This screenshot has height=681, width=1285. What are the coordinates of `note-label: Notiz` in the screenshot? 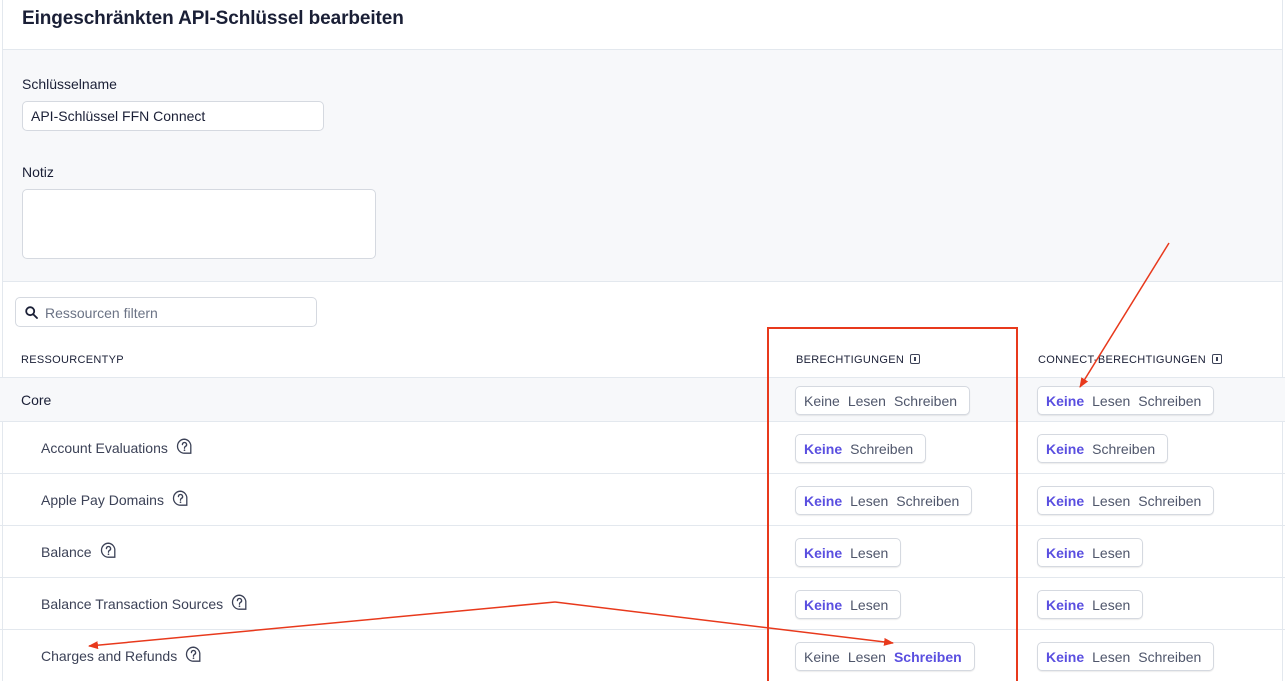 It's located at (38, 172).